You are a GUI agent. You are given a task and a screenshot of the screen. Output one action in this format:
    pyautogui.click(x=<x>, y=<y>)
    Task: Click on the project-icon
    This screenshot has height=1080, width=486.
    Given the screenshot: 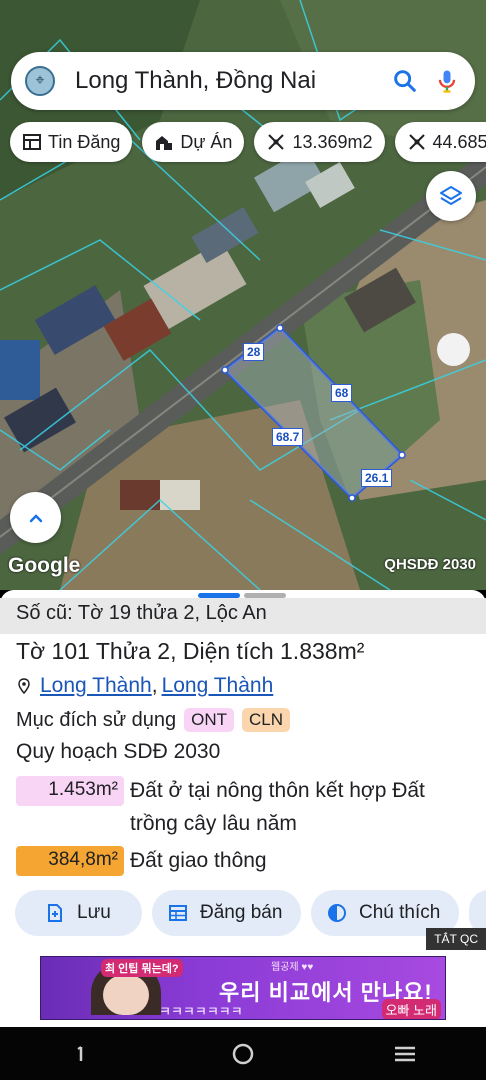 What is the action you would take?
    pyautogui.click(x=164, y=143)
    